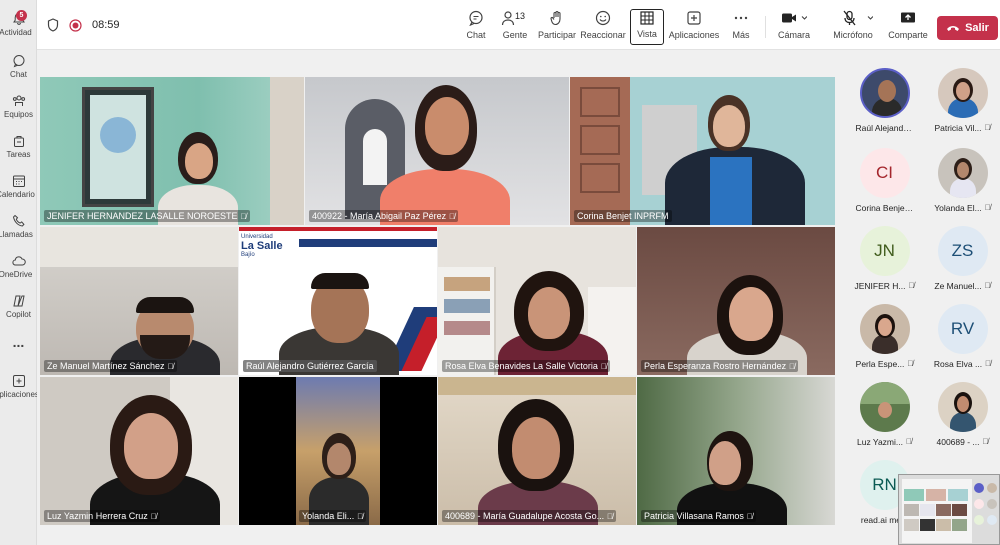 This screenshot has width=1000, height=545. I want to click on more-icon, so click(741, 18).